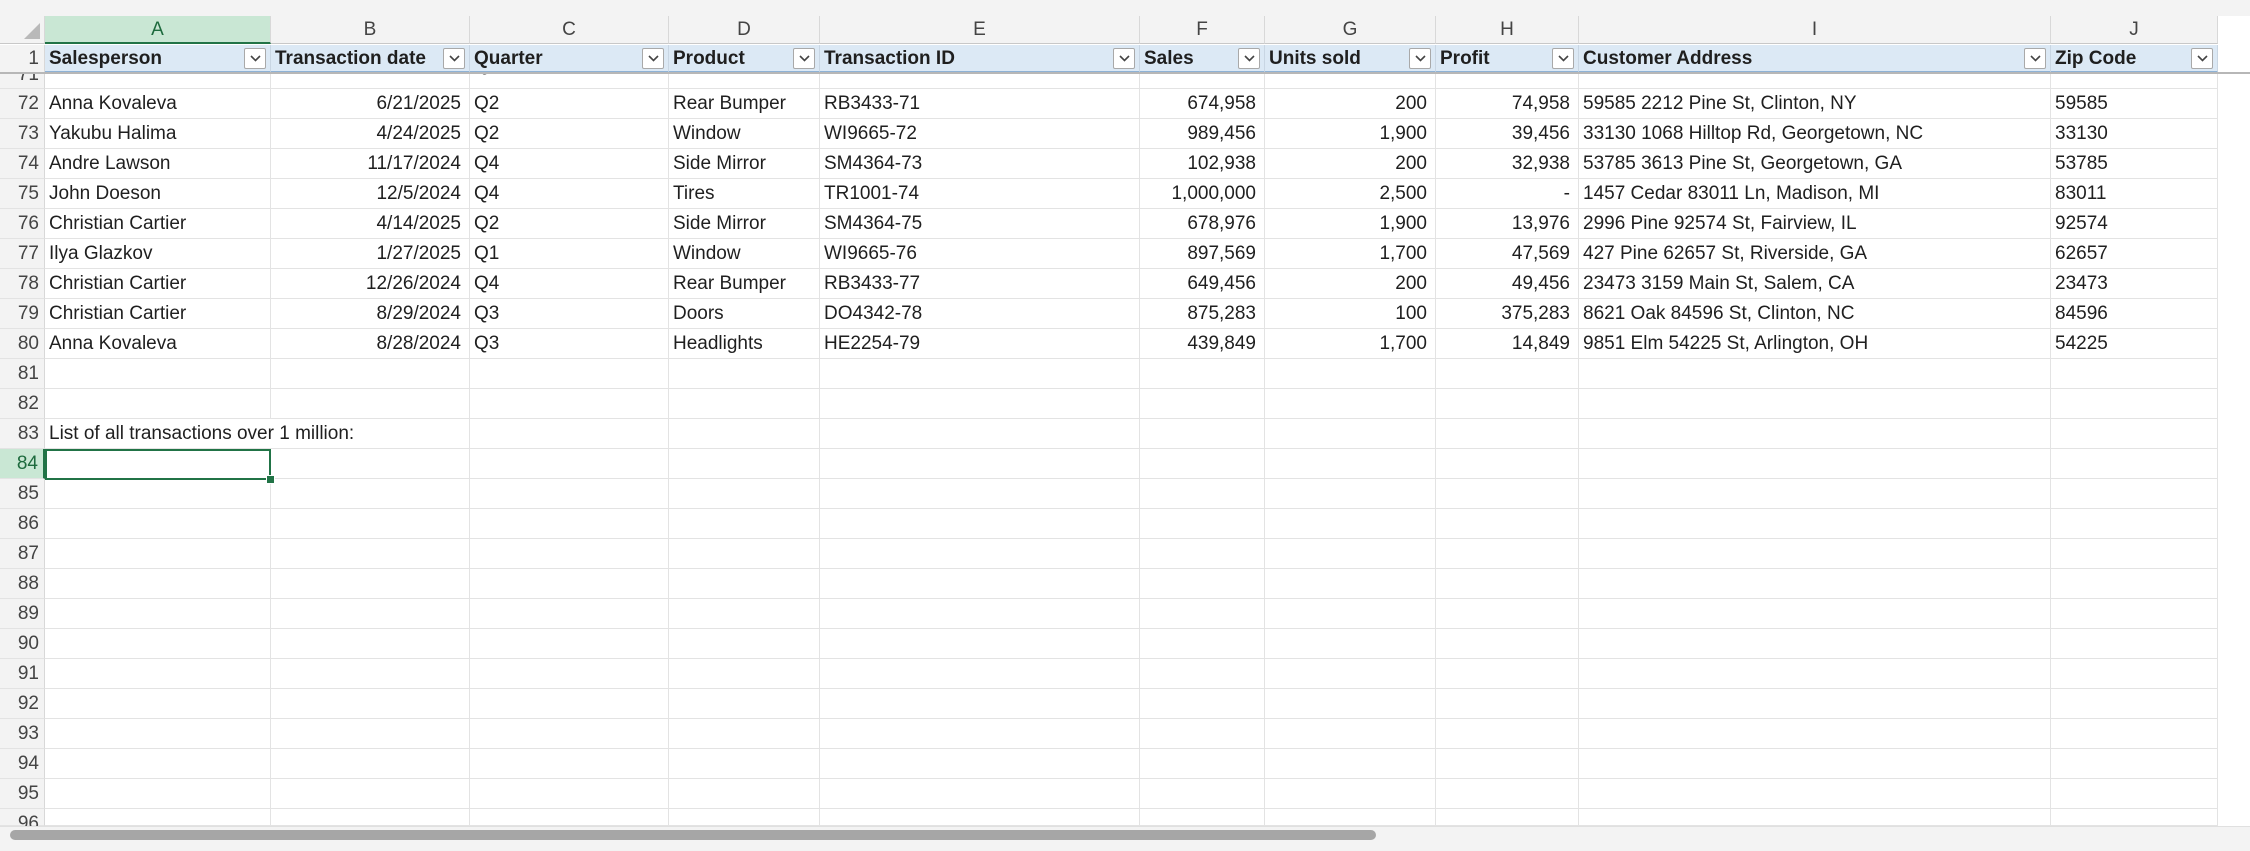 This screenshot has width=2250, height=851. Describe the element at coordinates (744, 734) in the screenshot. I see `cell-d93` at that location.